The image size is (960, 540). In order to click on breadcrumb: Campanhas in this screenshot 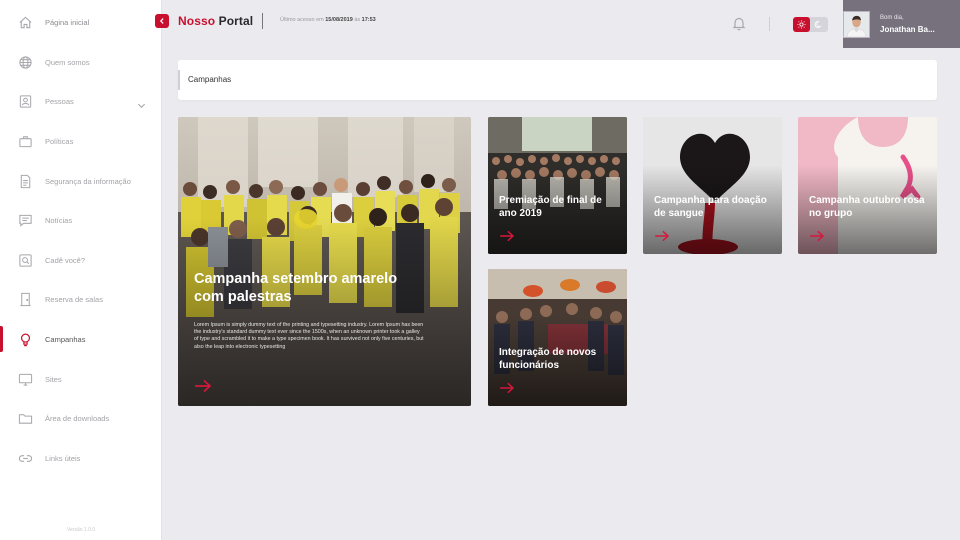, I will do `click(557, 80)`.